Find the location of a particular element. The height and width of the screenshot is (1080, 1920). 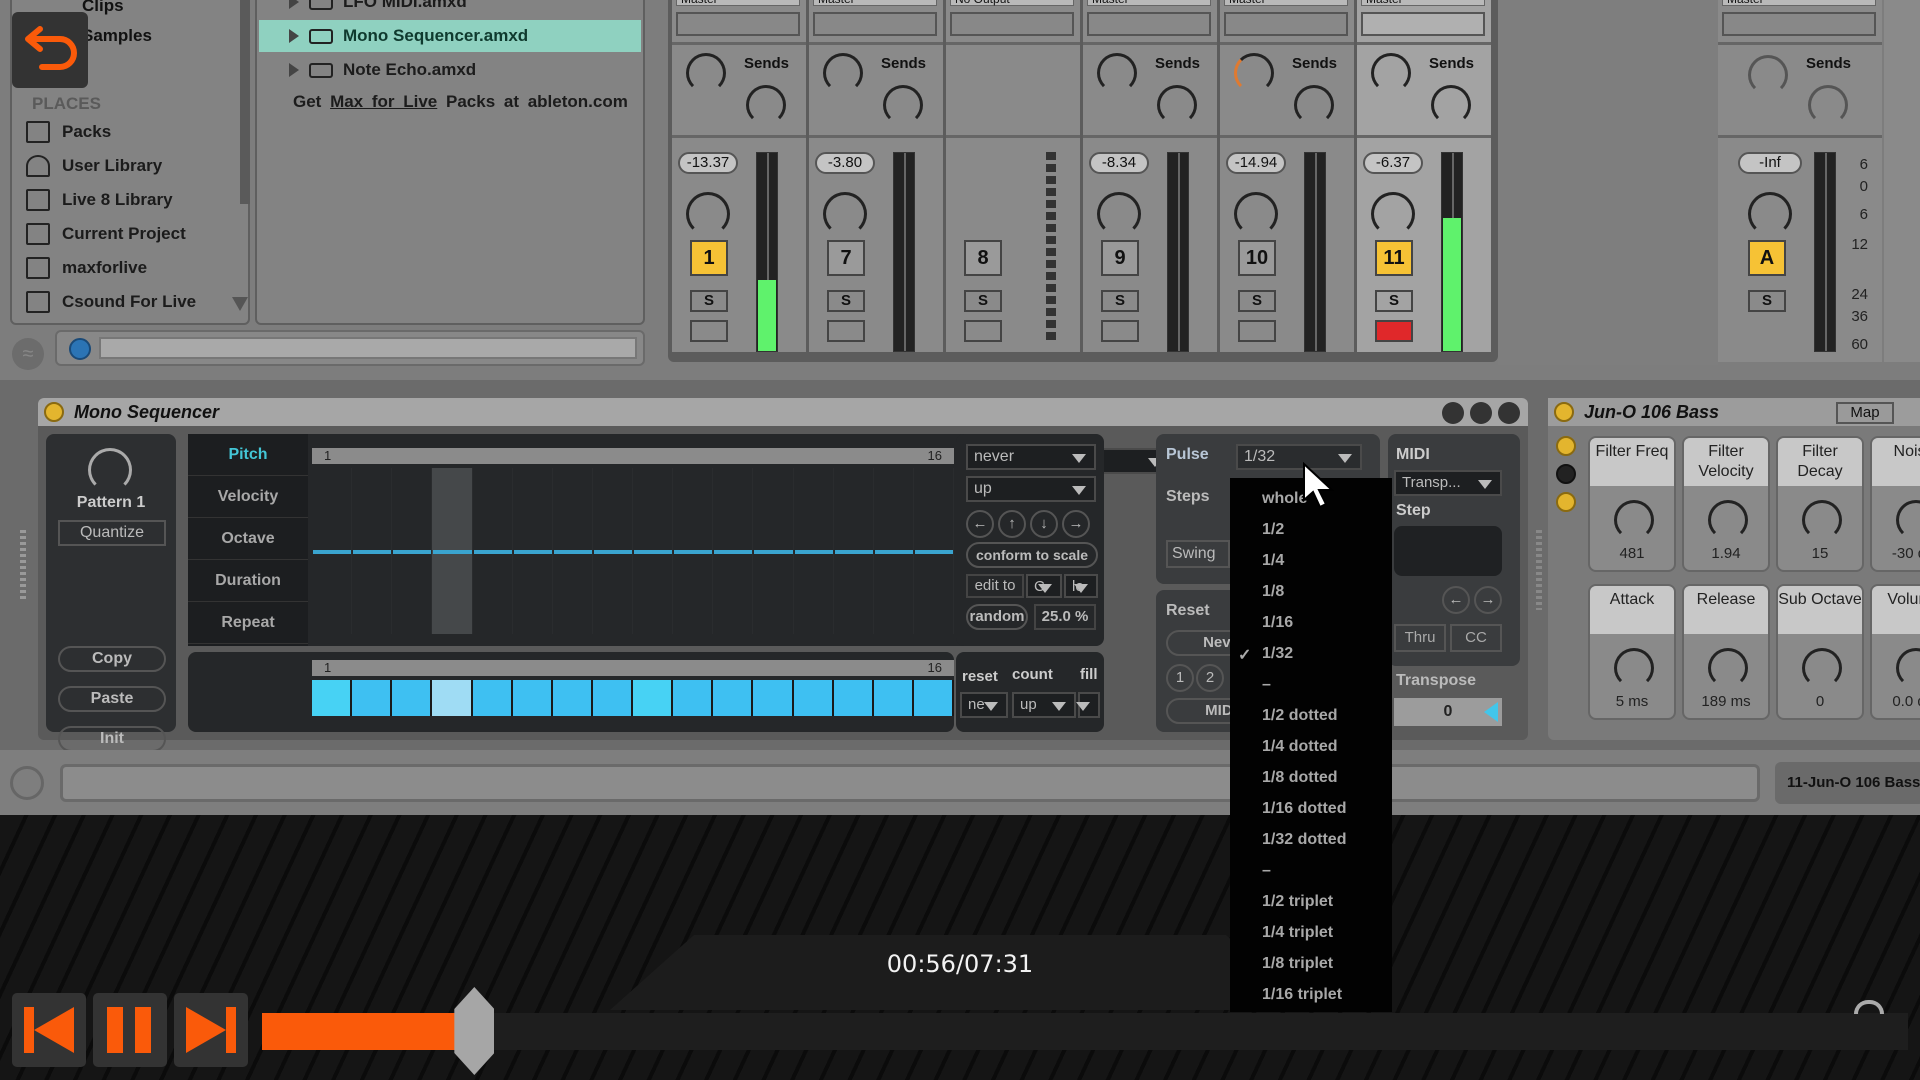

menu-item: 1/8 is located at coordinates (1273, 592).